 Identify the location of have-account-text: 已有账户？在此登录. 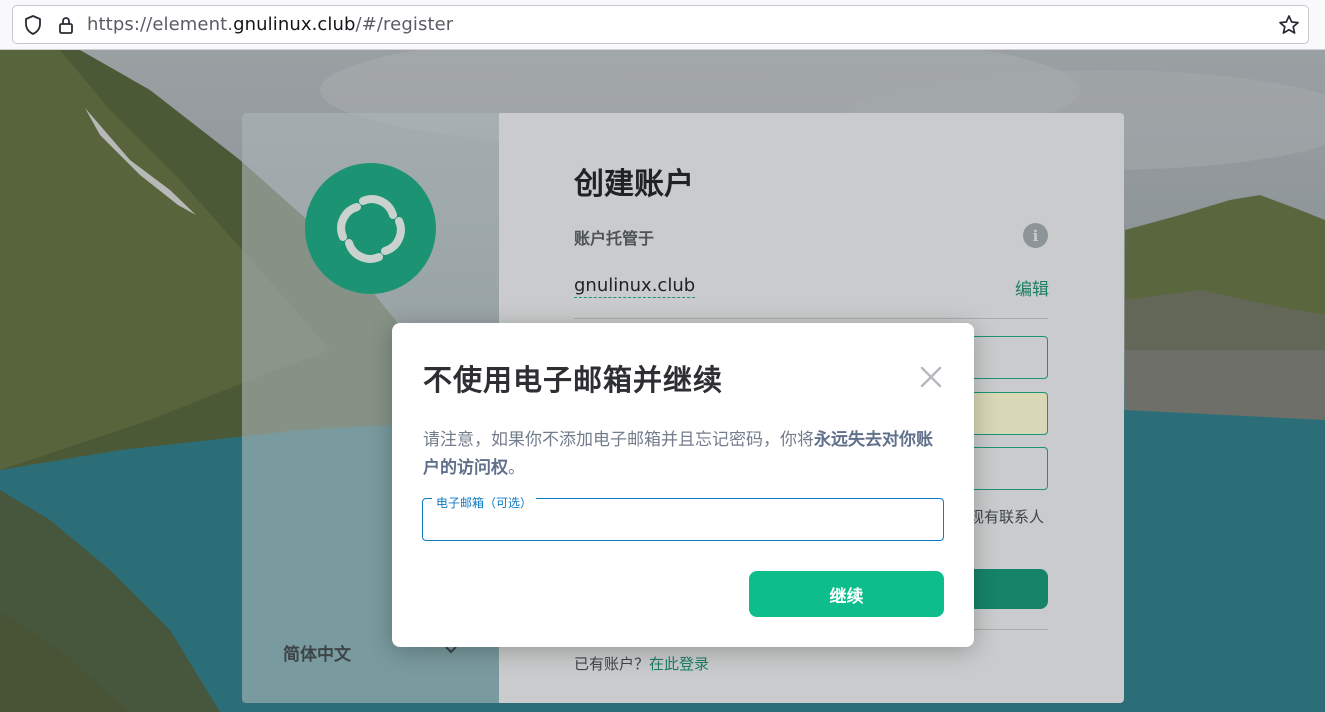
(641, 663).